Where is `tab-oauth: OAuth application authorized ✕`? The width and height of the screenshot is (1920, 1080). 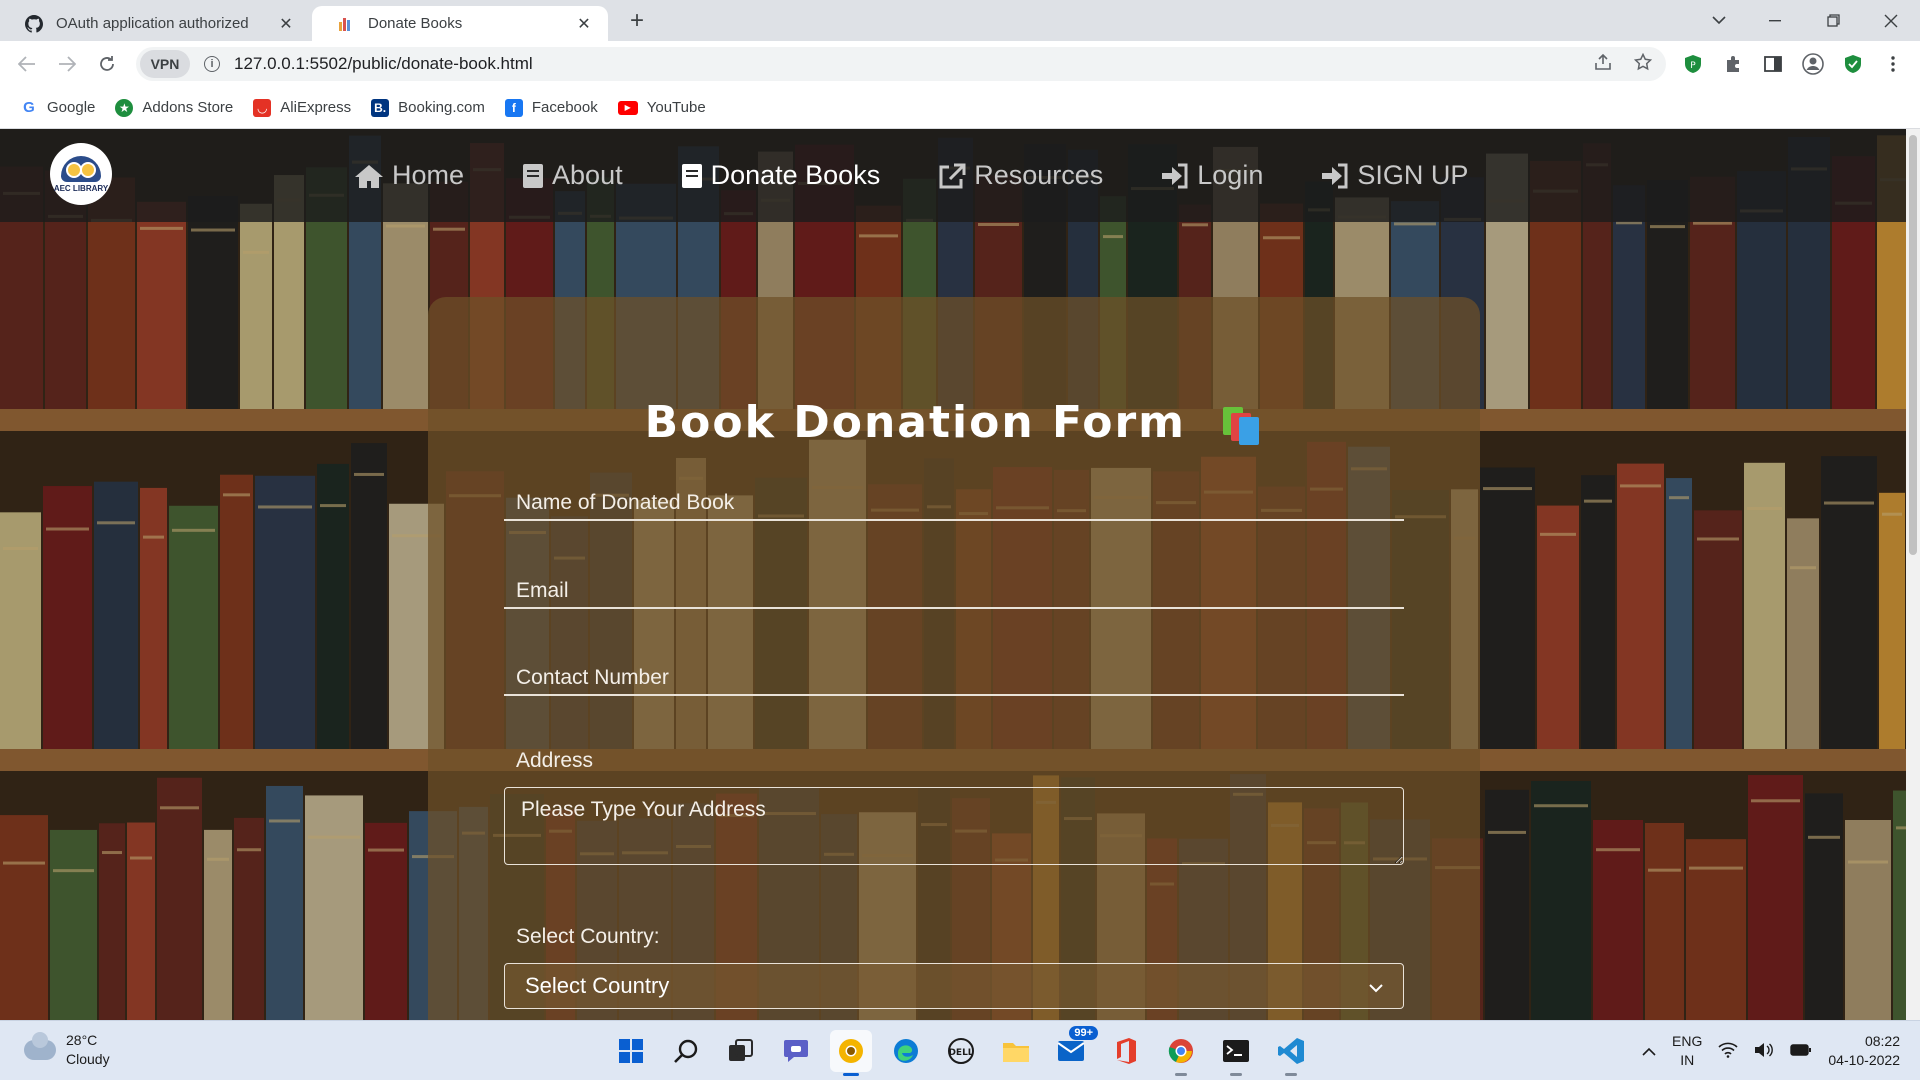
tab-oauth: OAuth application authorized ✕ is located at coordinates (155, 23).